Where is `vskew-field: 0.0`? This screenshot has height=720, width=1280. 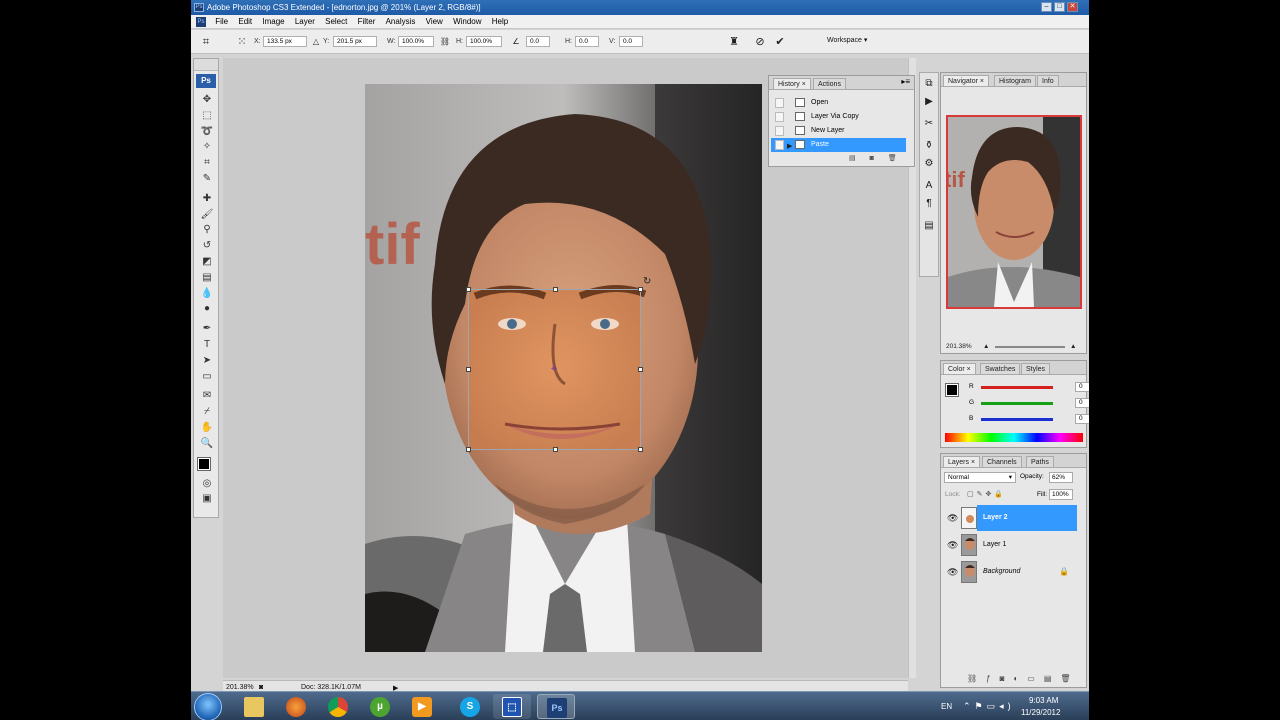
vskew-field: 0.0 is located at coordinates (631, 41).